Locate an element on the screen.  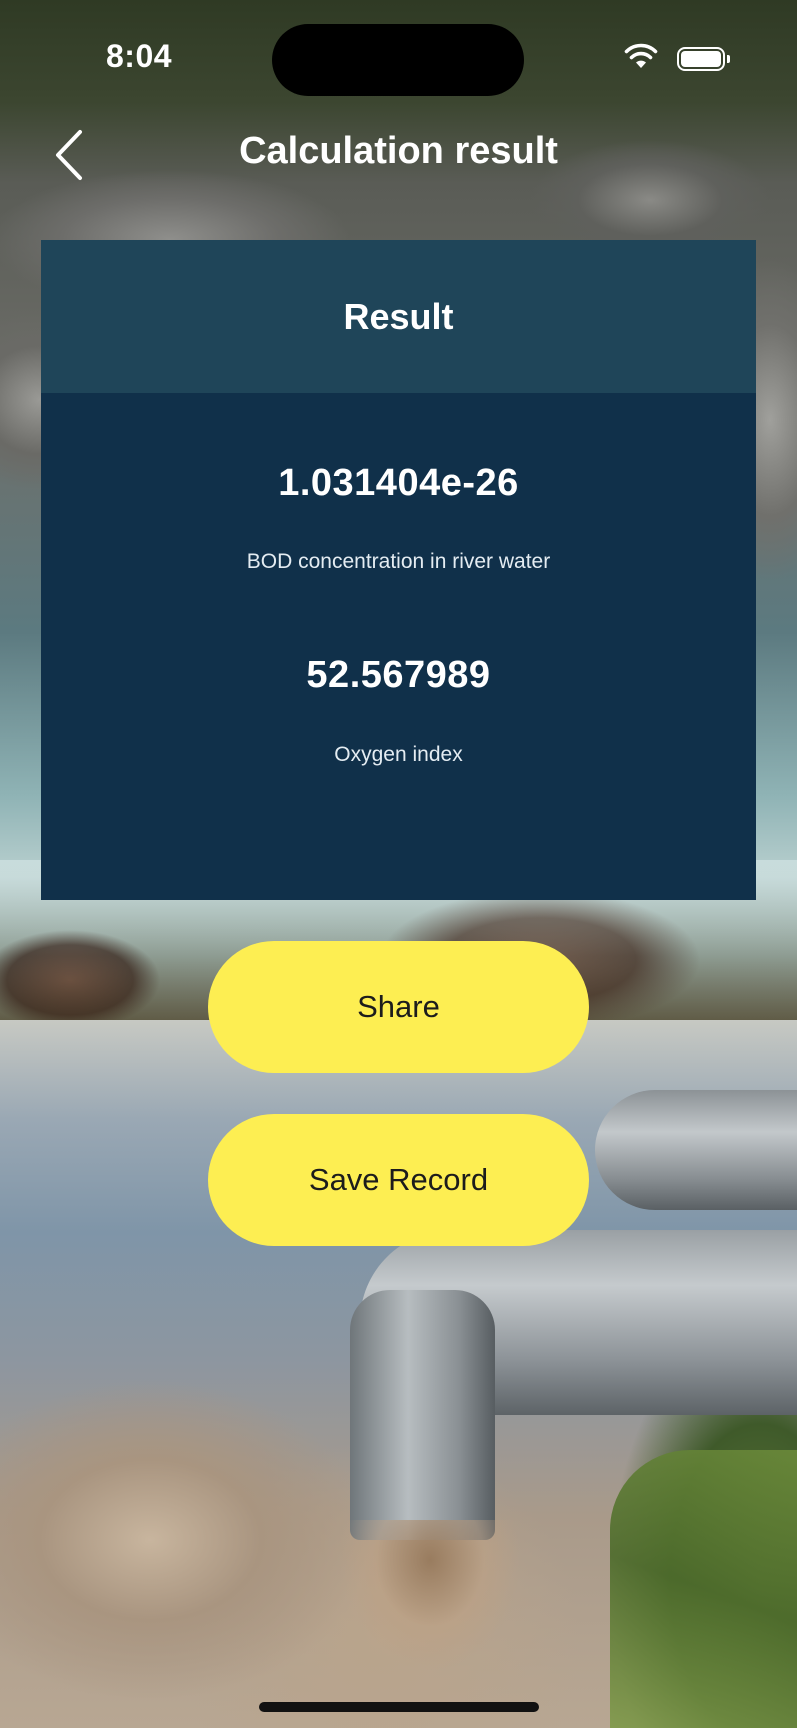
dynamic-island is located at coordinates (398, 60).